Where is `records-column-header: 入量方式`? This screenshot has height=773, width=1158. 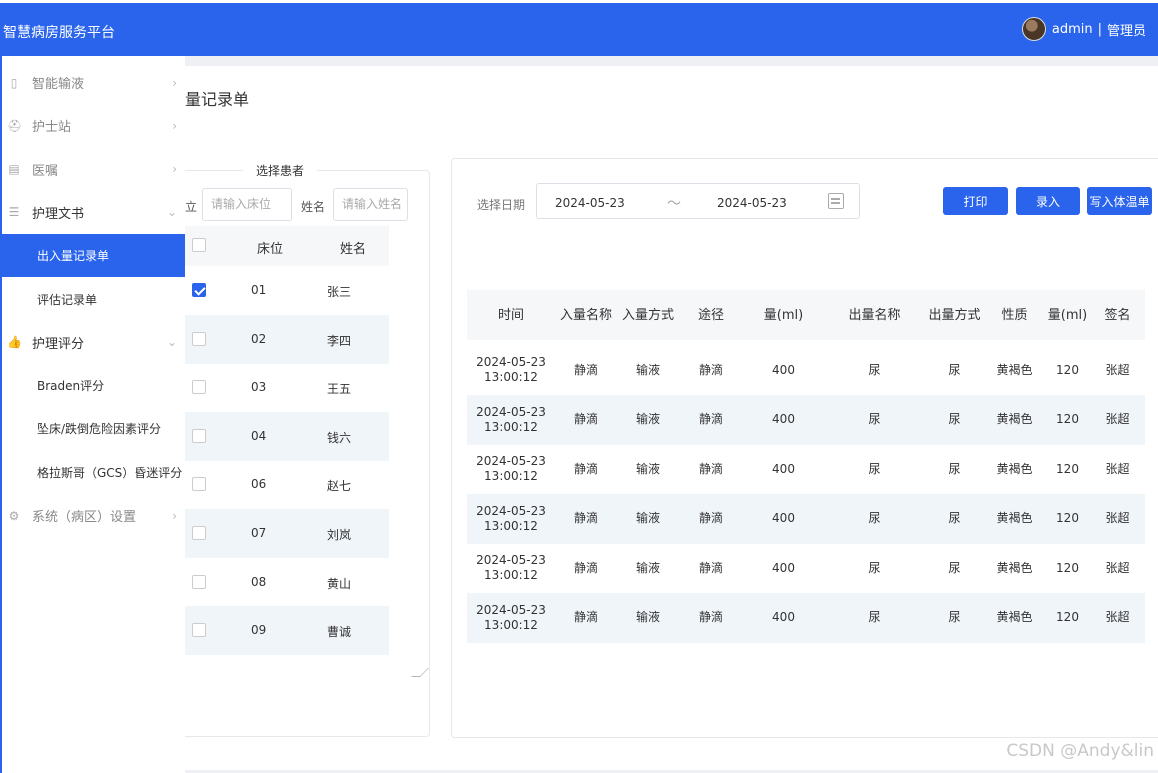
records-column-header: 入量方式 is located at coordinates (647, 315).